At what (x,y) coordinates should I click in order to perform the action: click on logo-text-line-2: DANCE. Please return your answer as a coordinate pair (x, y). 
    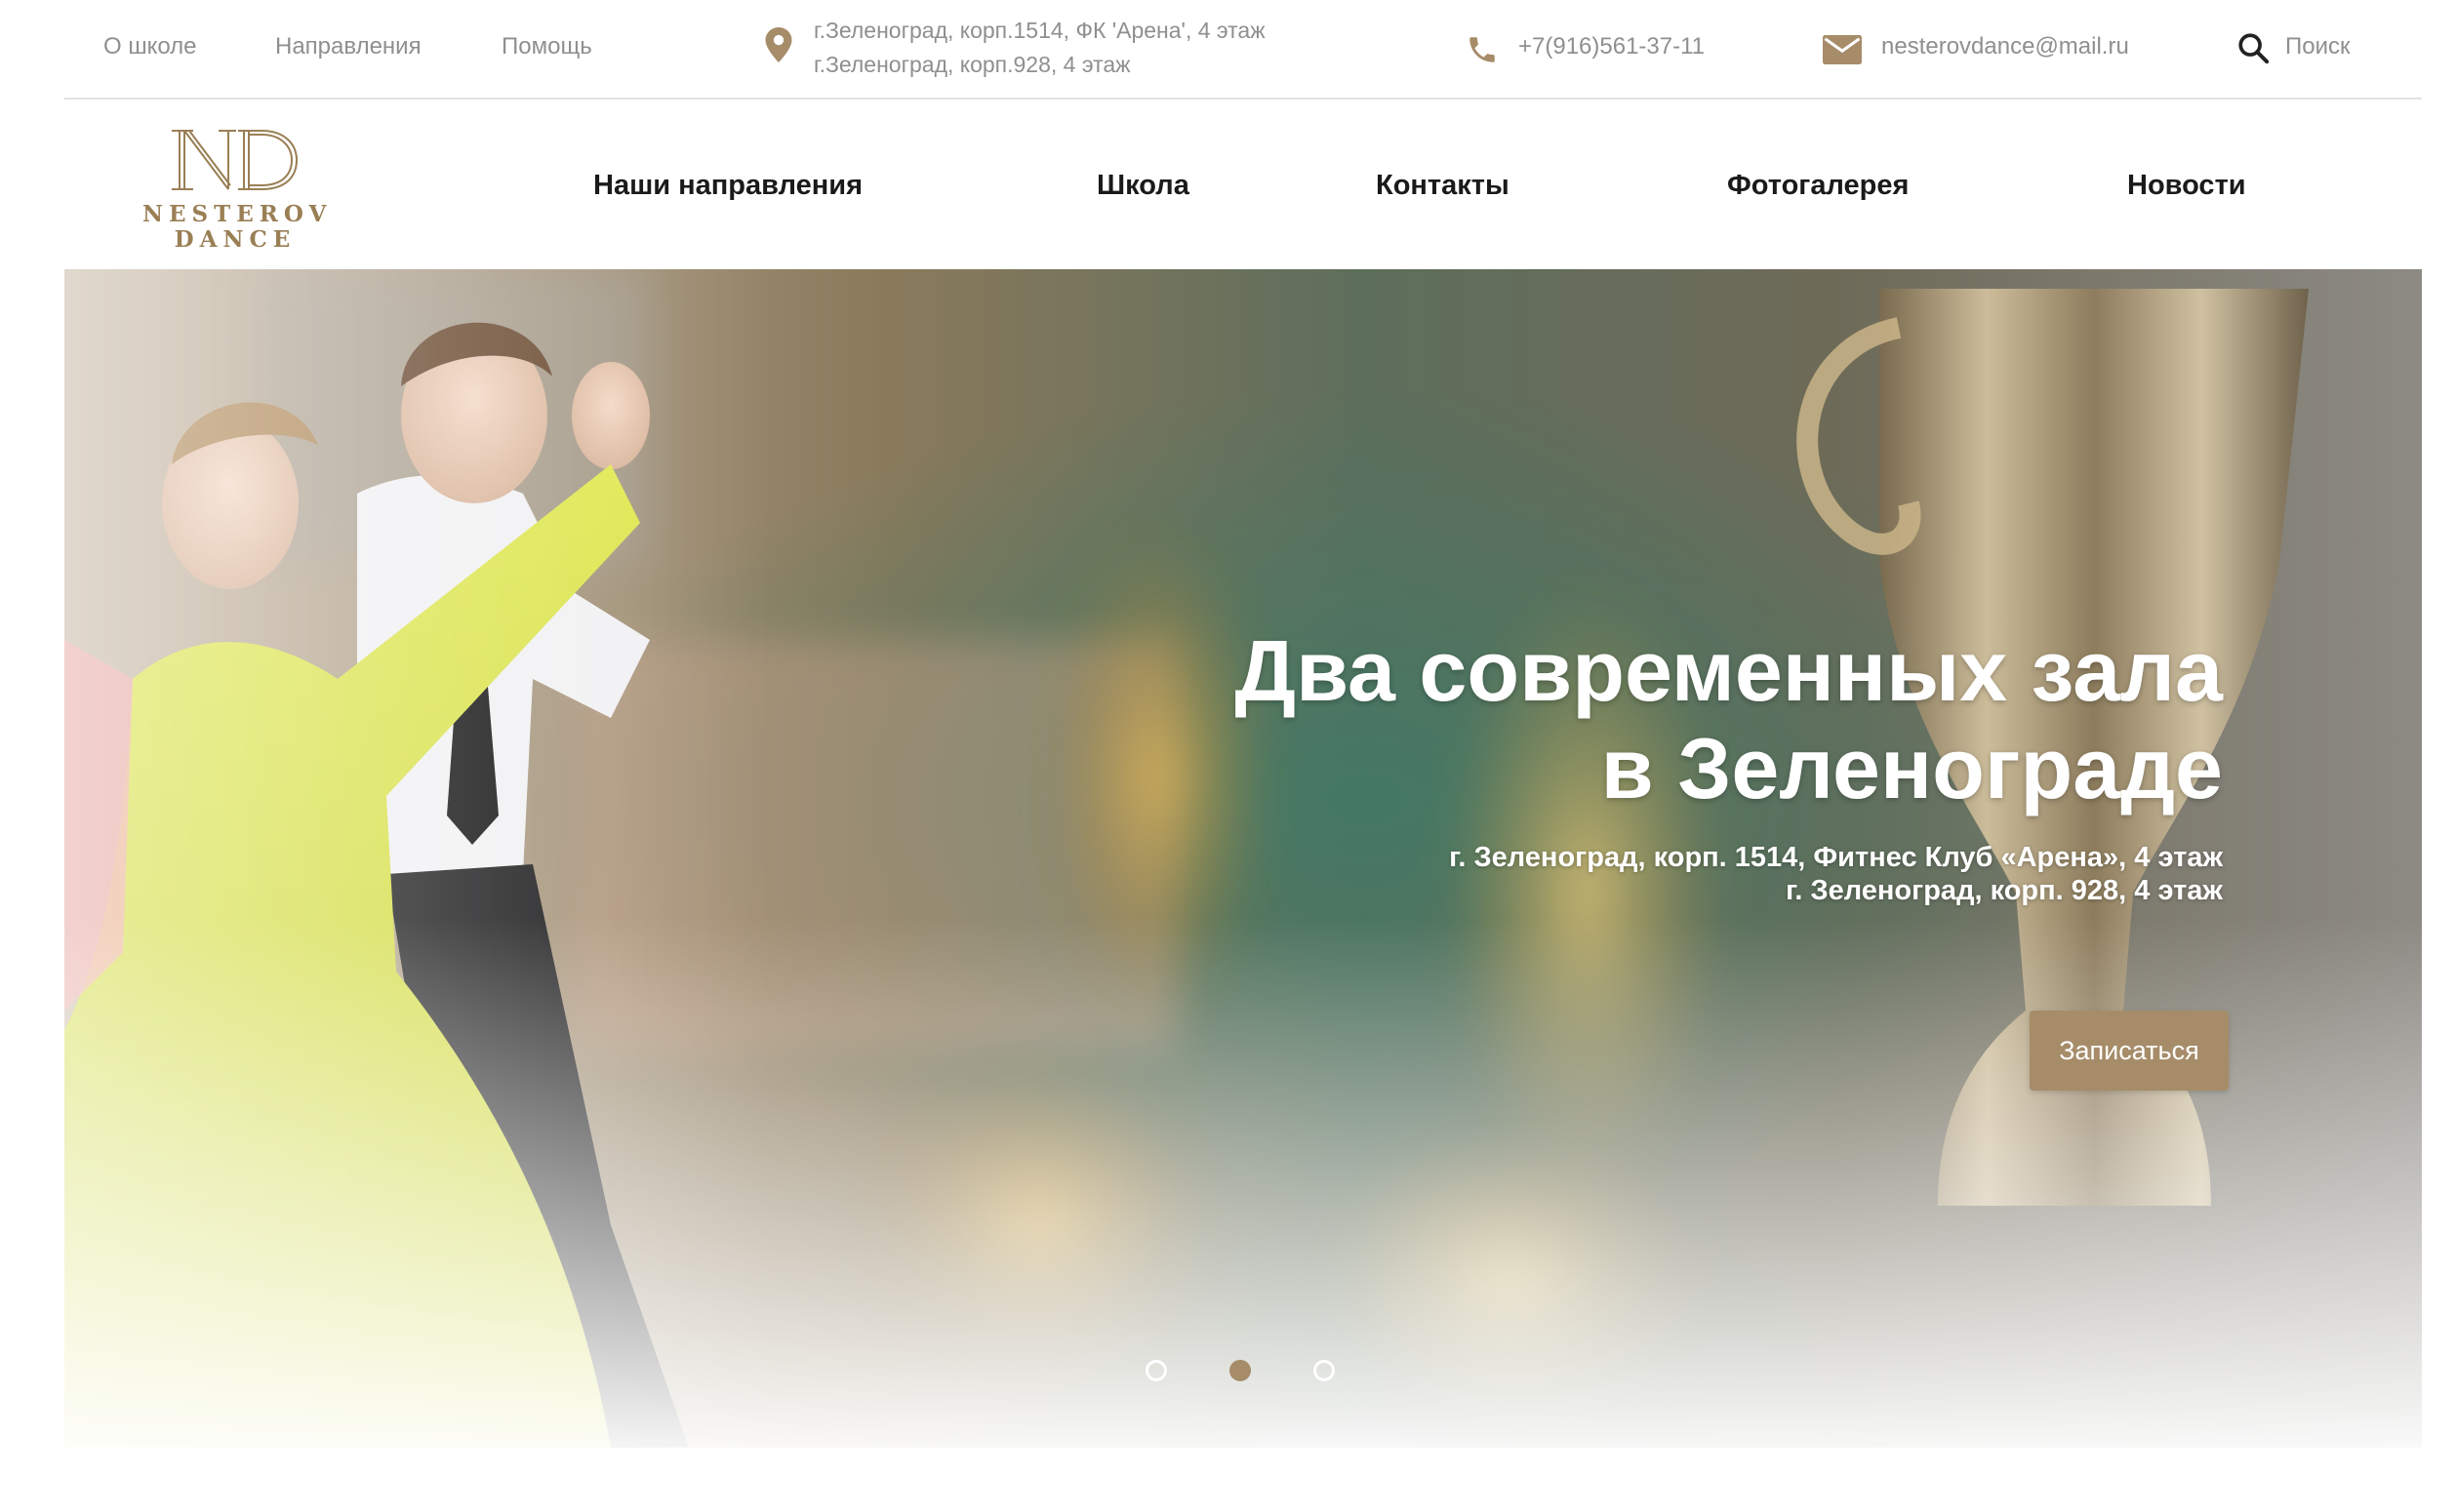
    Looking at the image, I should click on (236, 239).